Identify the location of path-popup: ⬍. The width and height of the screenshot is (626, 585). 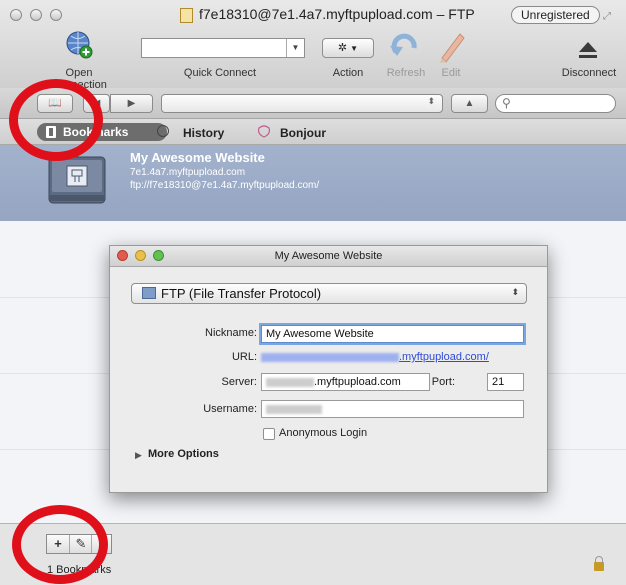
(302, 103).